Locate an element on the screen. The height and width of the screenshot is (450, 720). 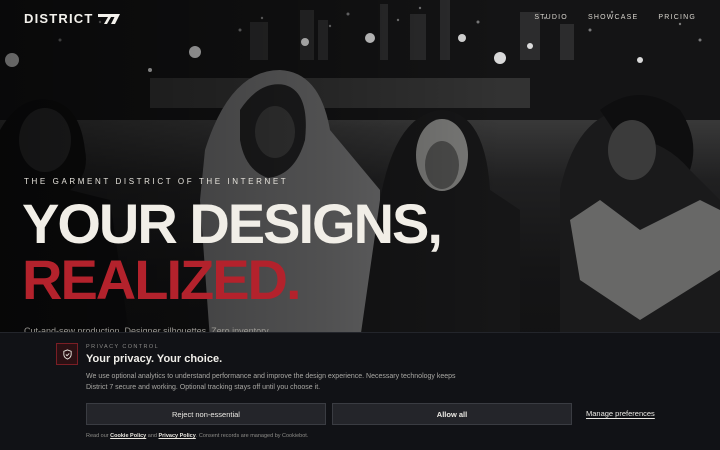
brand-logo: DISTRICT is located at coordinates (72, 18).